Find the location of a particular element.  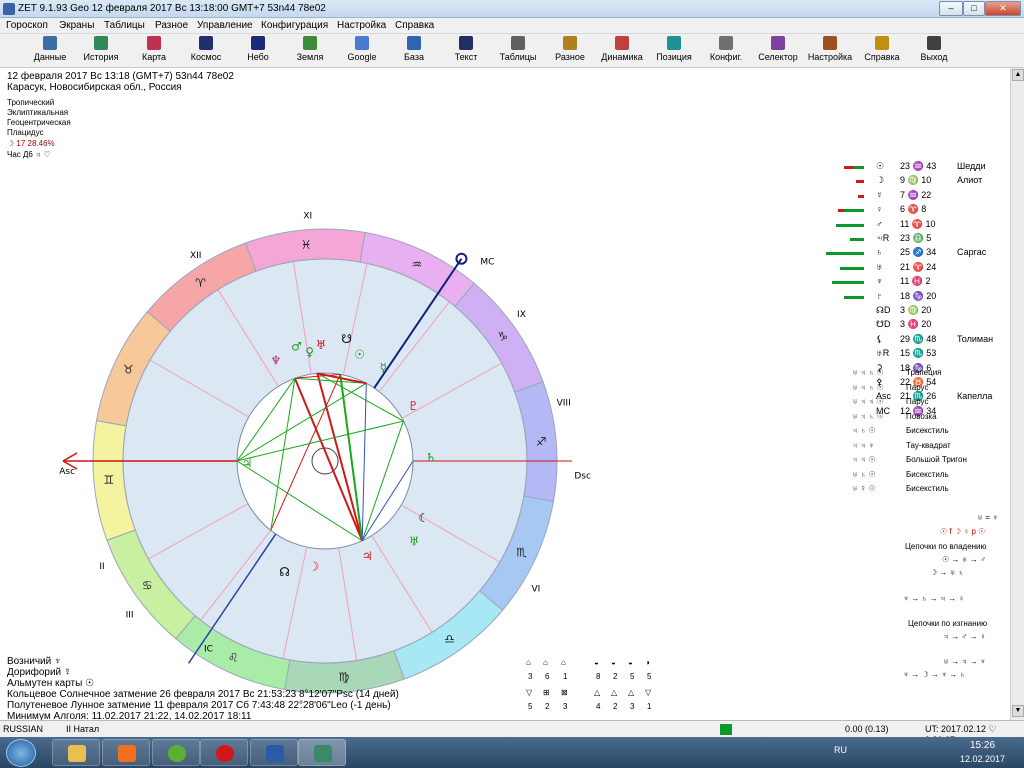

planet-position: 6 ♈ 8 is located at coordinates (913, 209).